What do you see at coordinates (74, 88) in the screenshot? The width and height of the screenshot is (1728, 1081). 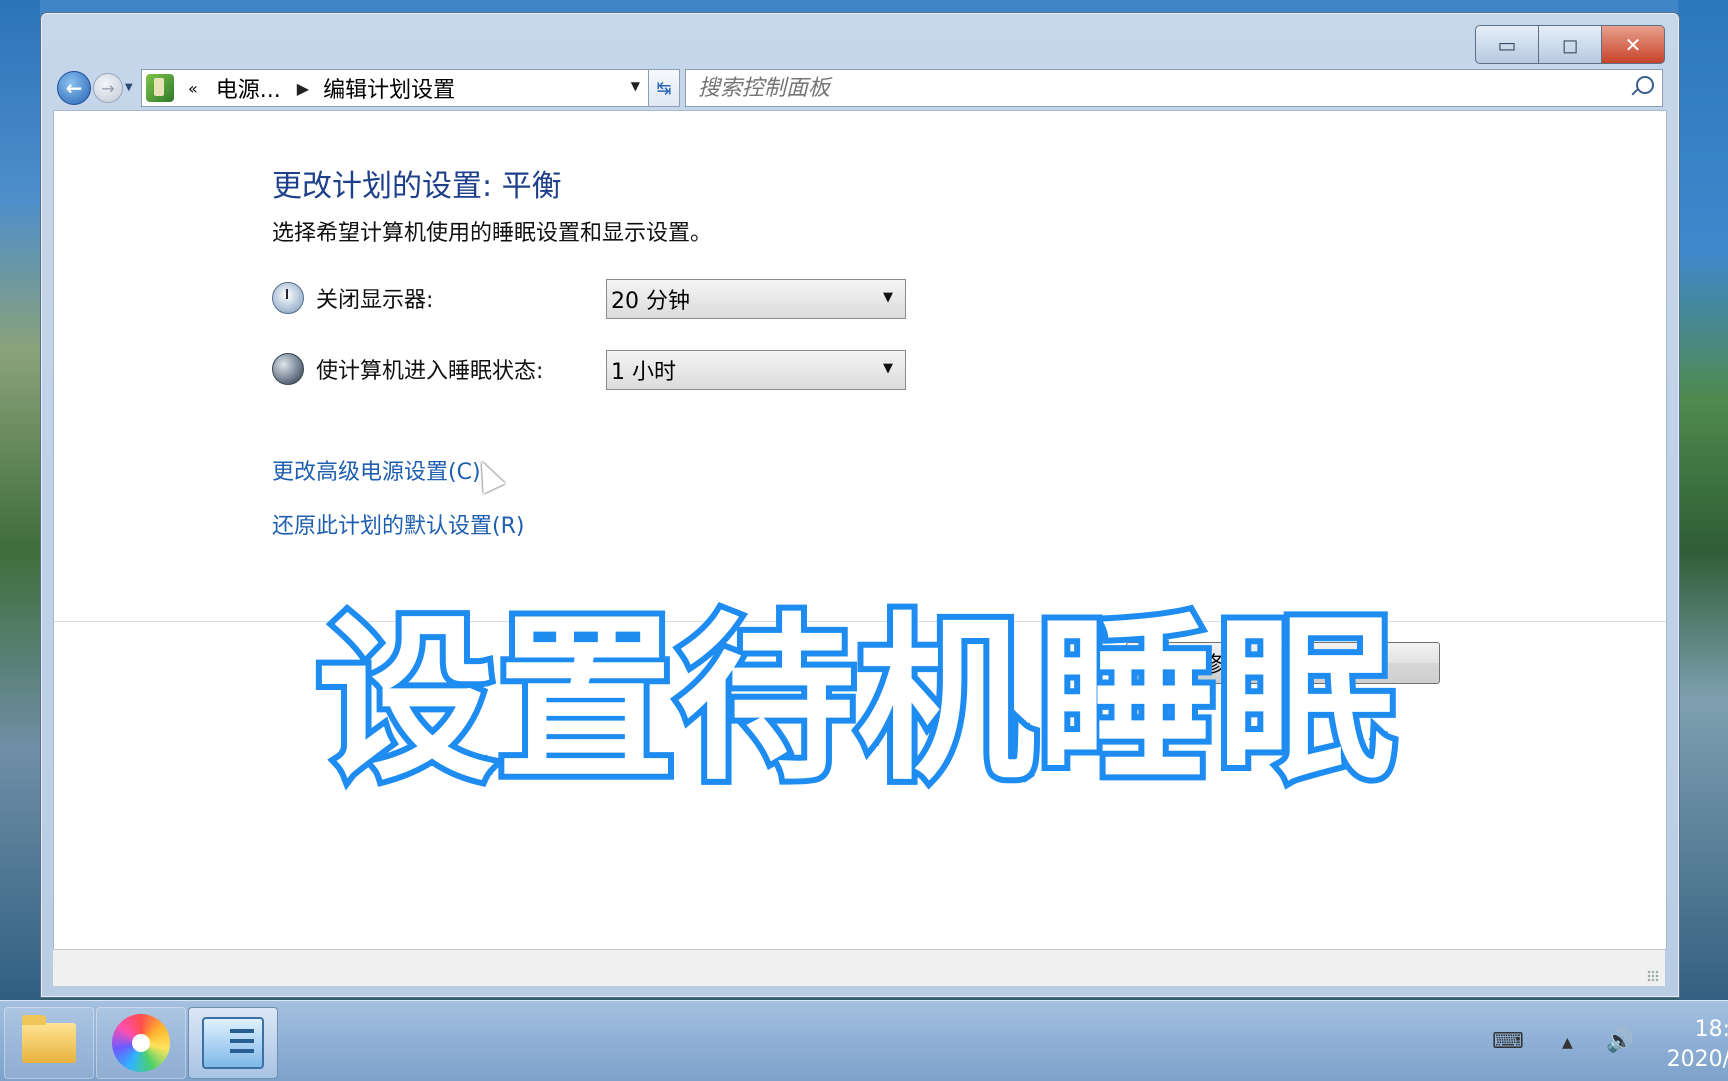 I see `back-button: ←` at bounding box center [74, 88].